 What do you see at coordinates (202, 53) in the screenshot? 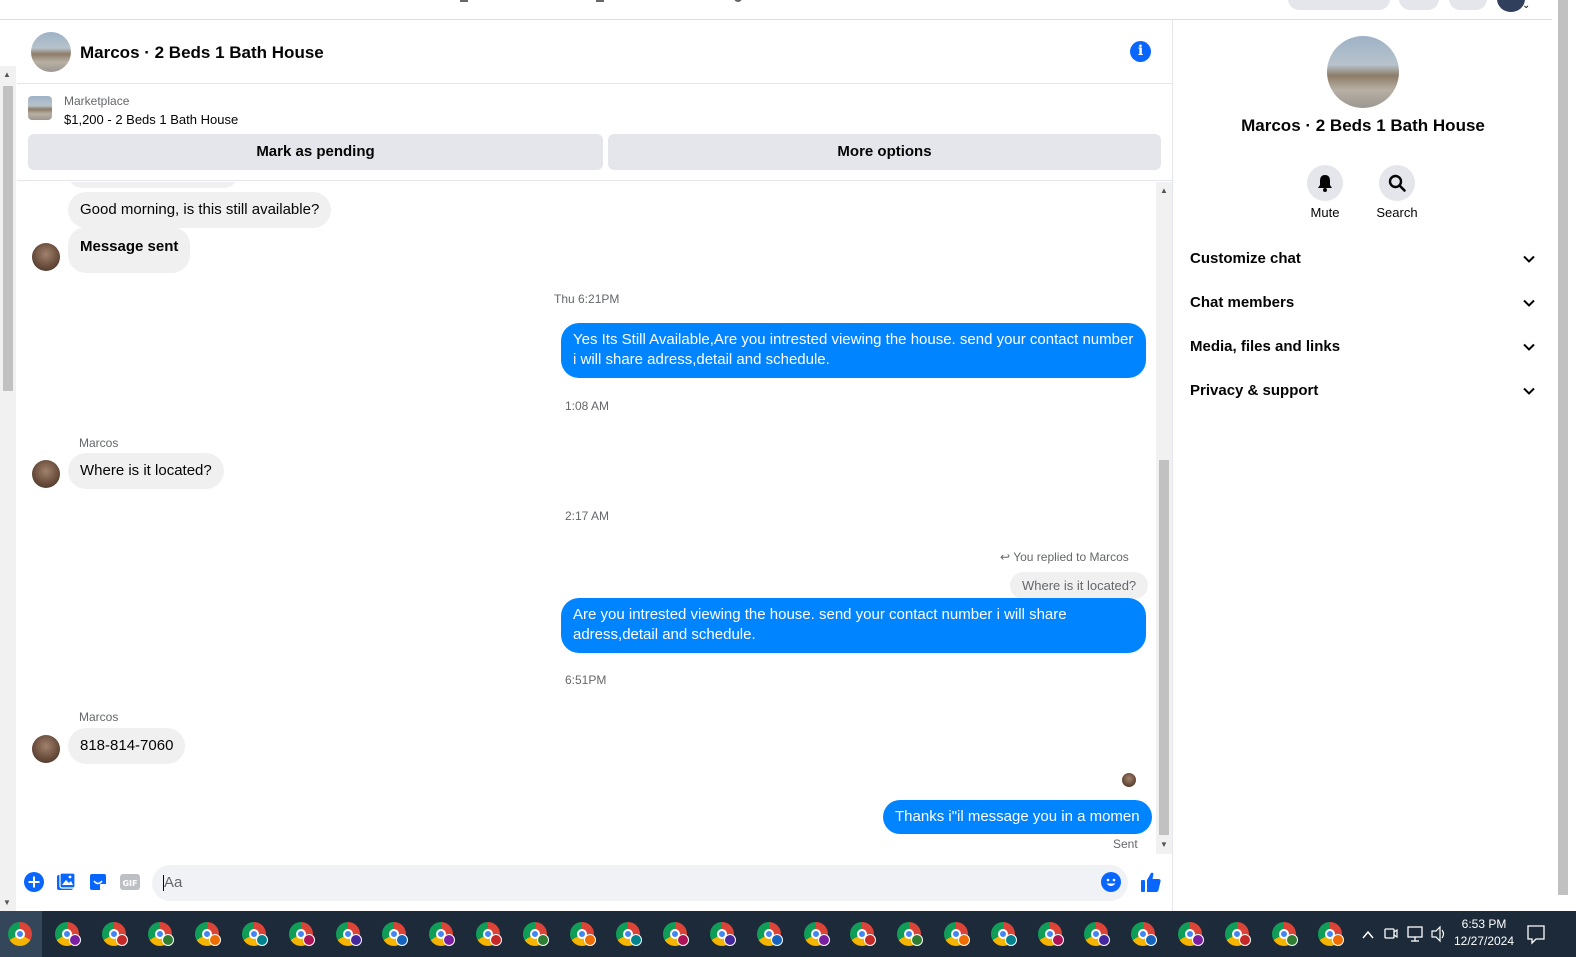
I see `chat-title: Marcos · 2 Beds 1 Bath House` at bounding box center [202, 53].